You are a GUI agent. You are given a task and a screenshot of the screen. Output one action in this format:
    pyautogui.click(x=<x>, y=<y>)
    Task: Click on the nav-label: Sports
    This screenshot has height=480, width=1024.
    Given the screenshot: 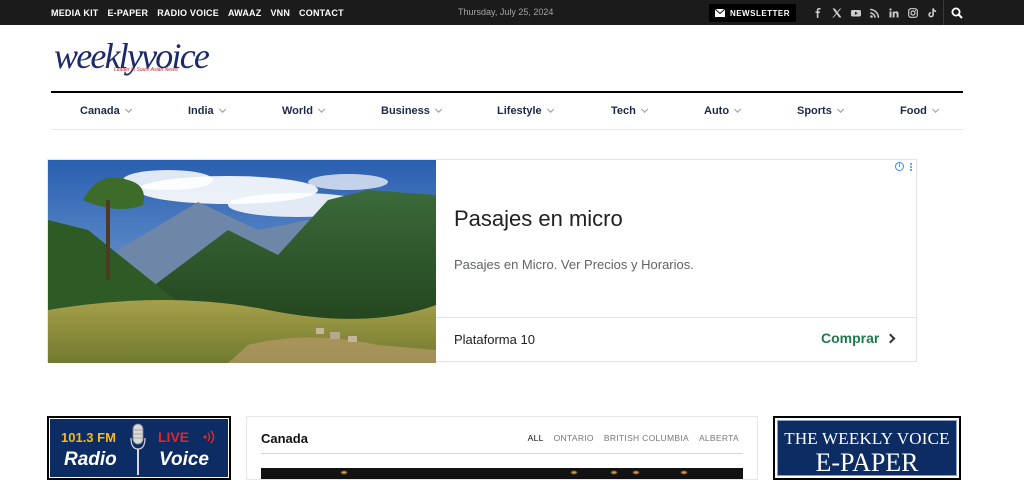 What is the action you would take?
    pyautogui.click(x=814, y=111)
    